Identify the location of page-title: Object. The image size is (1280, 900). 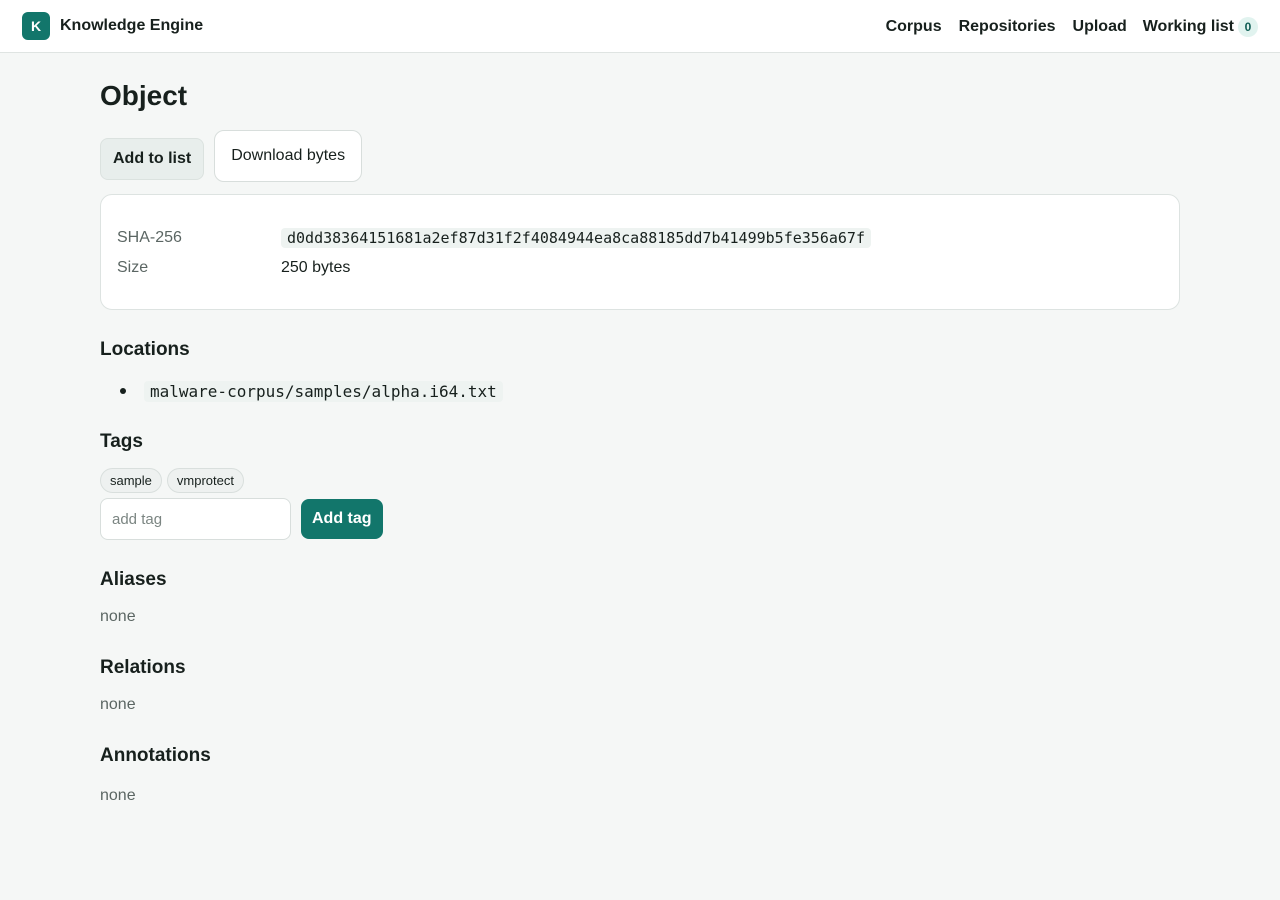
(144, 95).